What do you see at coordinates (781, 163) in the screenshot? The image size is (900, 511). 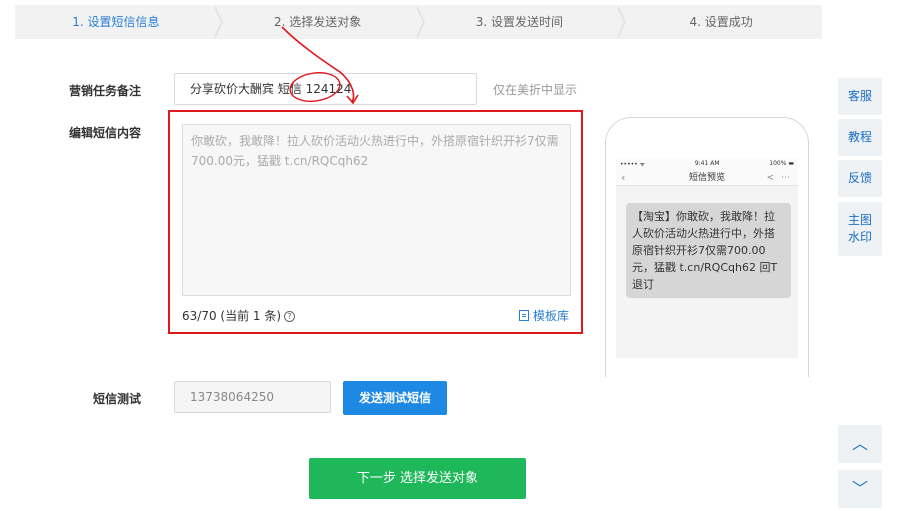 I see `battery-icon: 100% ▬` at bounding box center [781, 163].